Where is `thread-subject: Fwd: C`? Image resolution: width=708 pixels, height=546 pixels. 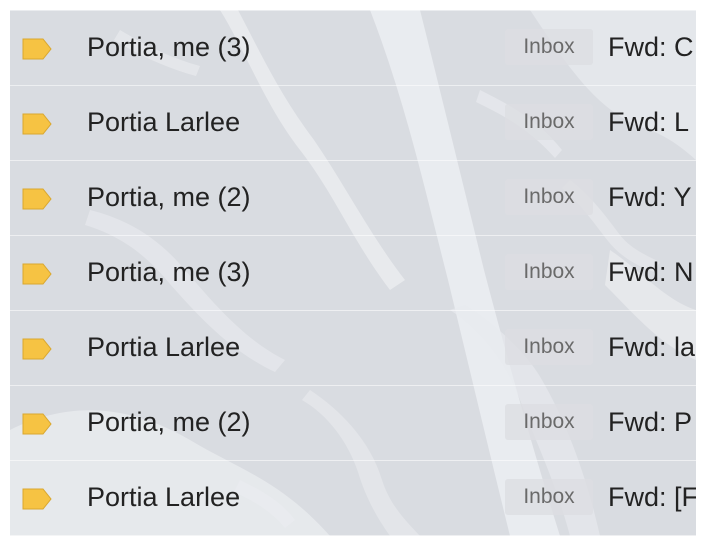
thread-subject: Fwd: C is located at coordinates (651, 47).